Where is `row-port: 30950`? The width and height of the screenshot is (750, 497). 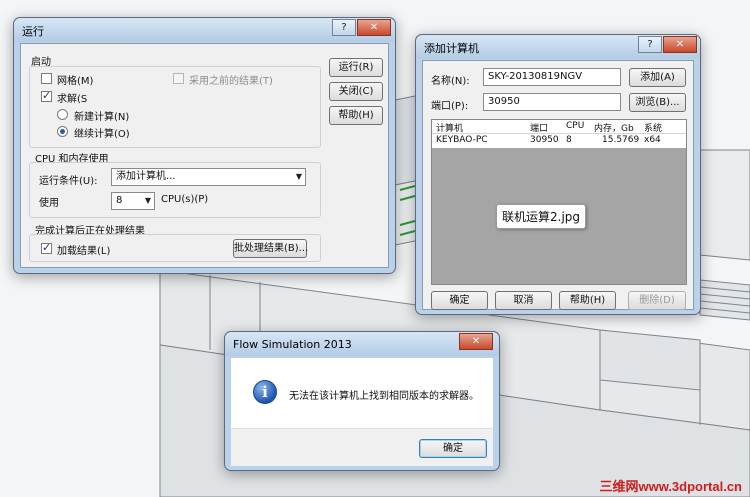
row-port: 30950 is located at coordinates (544, 140).